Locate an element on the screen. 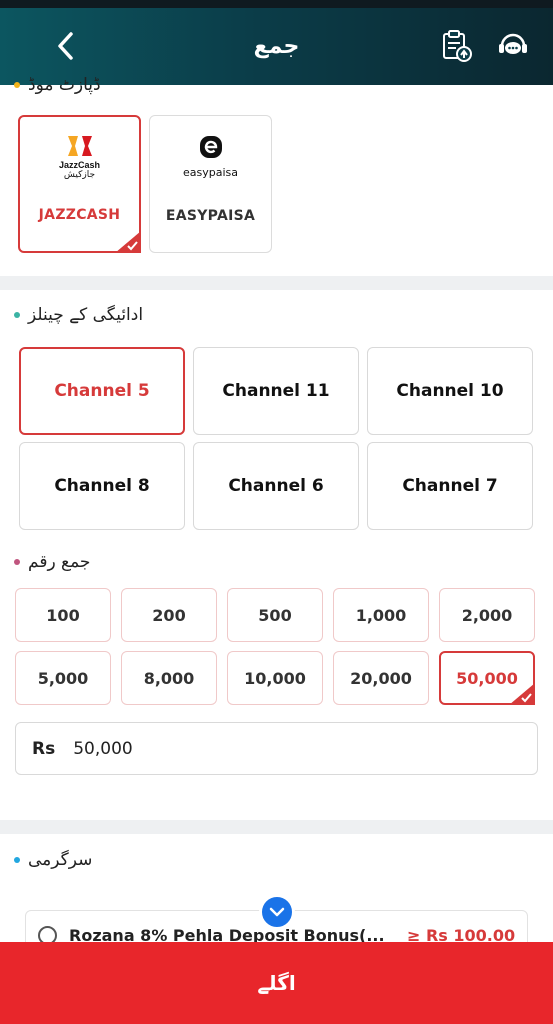  records-button is located at coordinates (456, 46).